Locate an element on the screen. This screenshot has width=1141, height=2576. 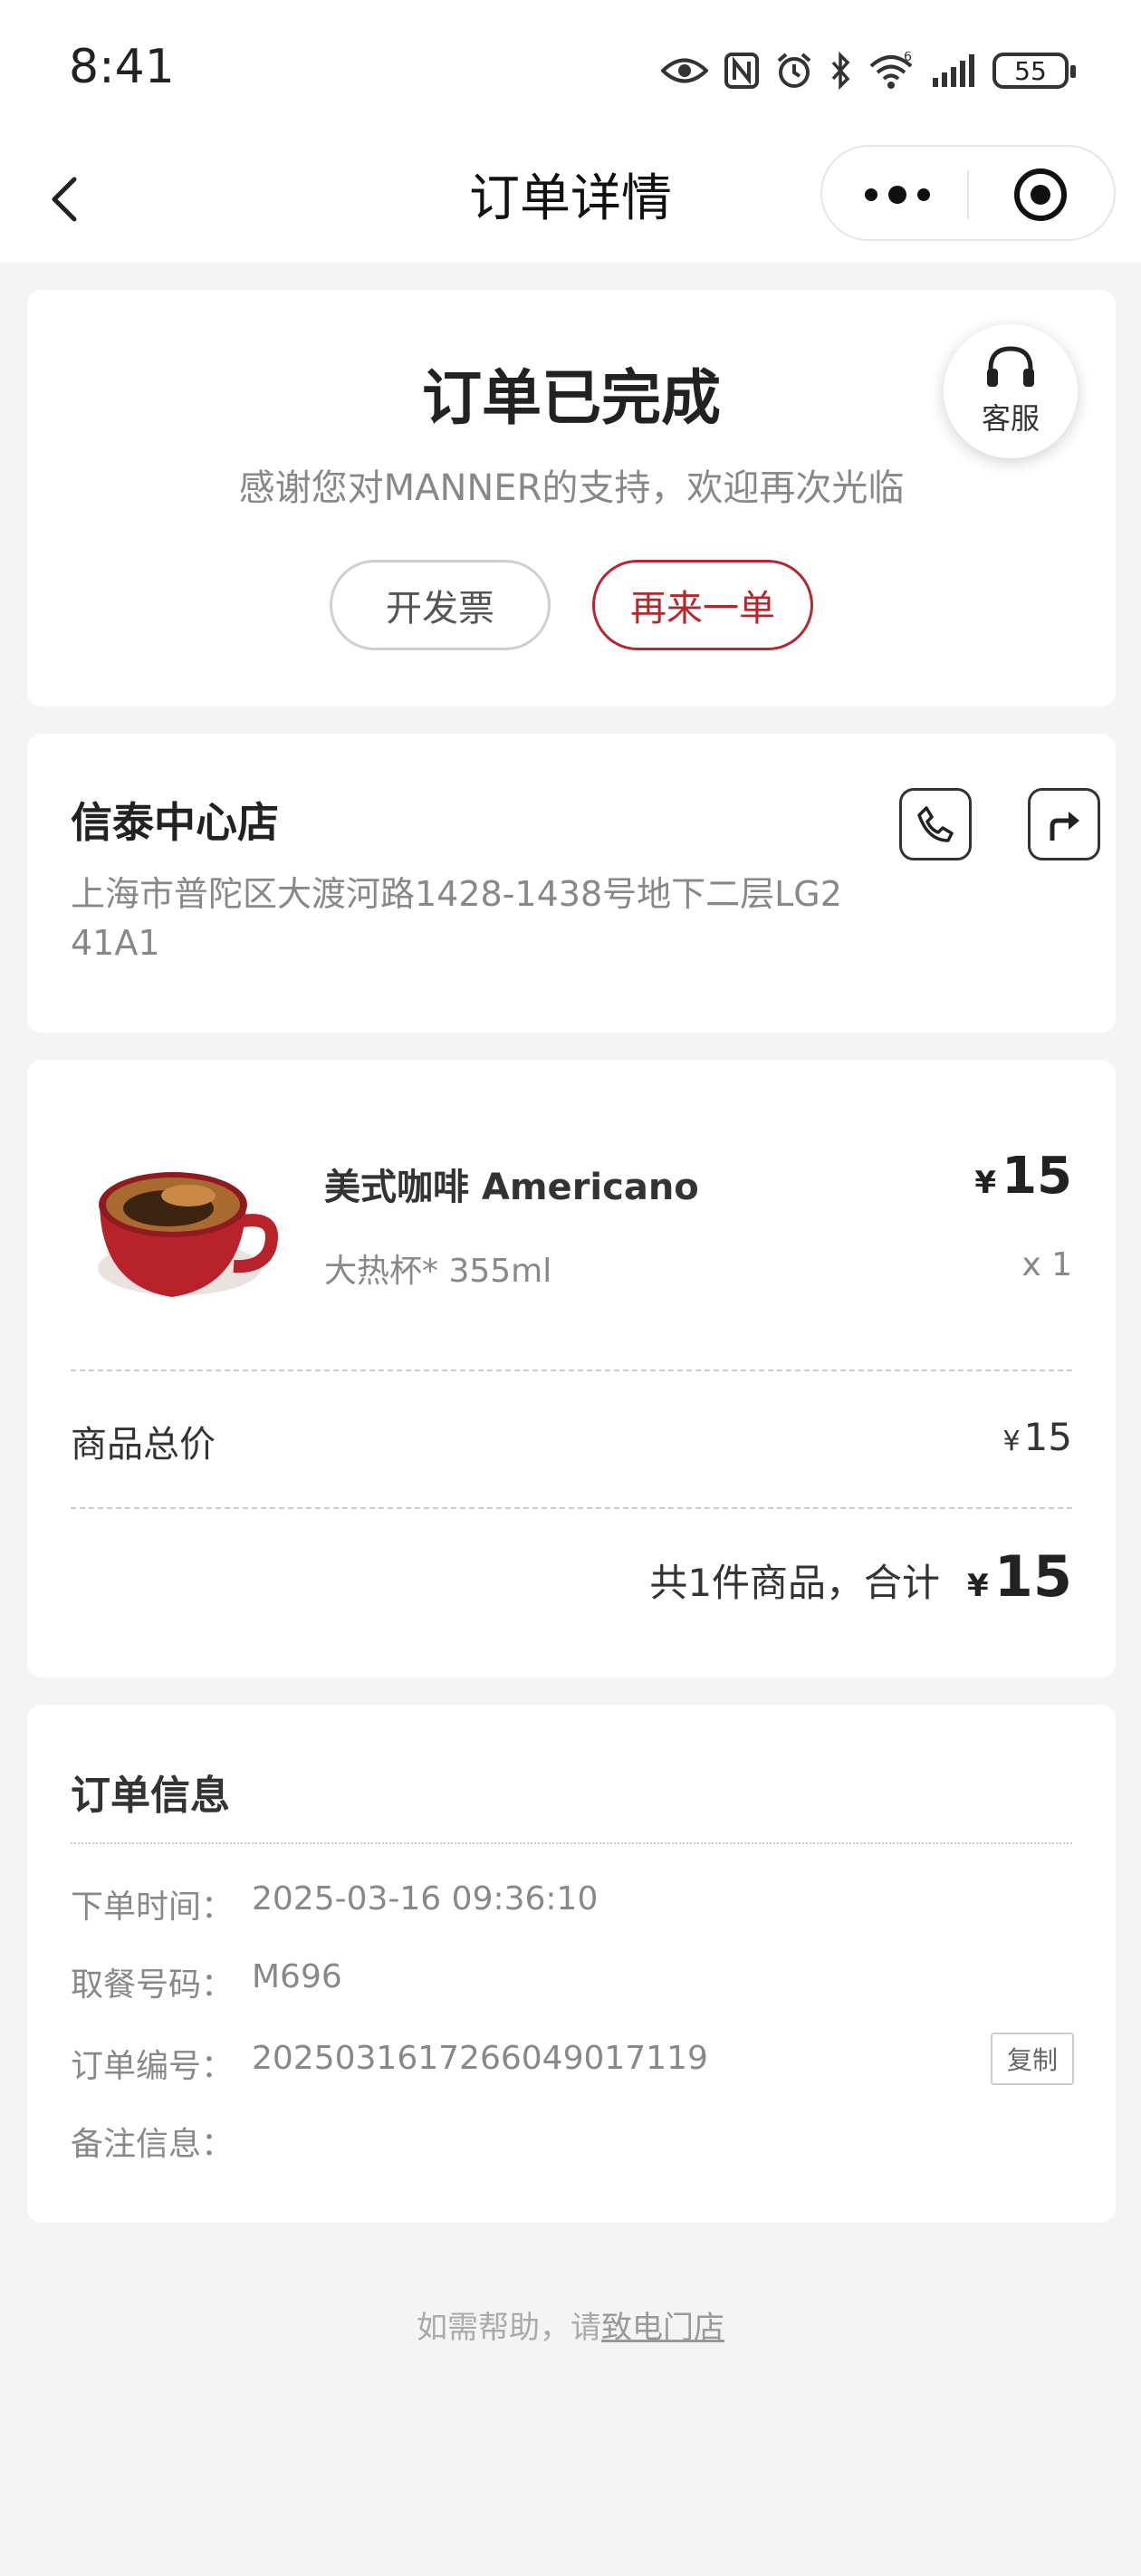
goods-total-amount: 15 is located at coordinates (1047, 1437).